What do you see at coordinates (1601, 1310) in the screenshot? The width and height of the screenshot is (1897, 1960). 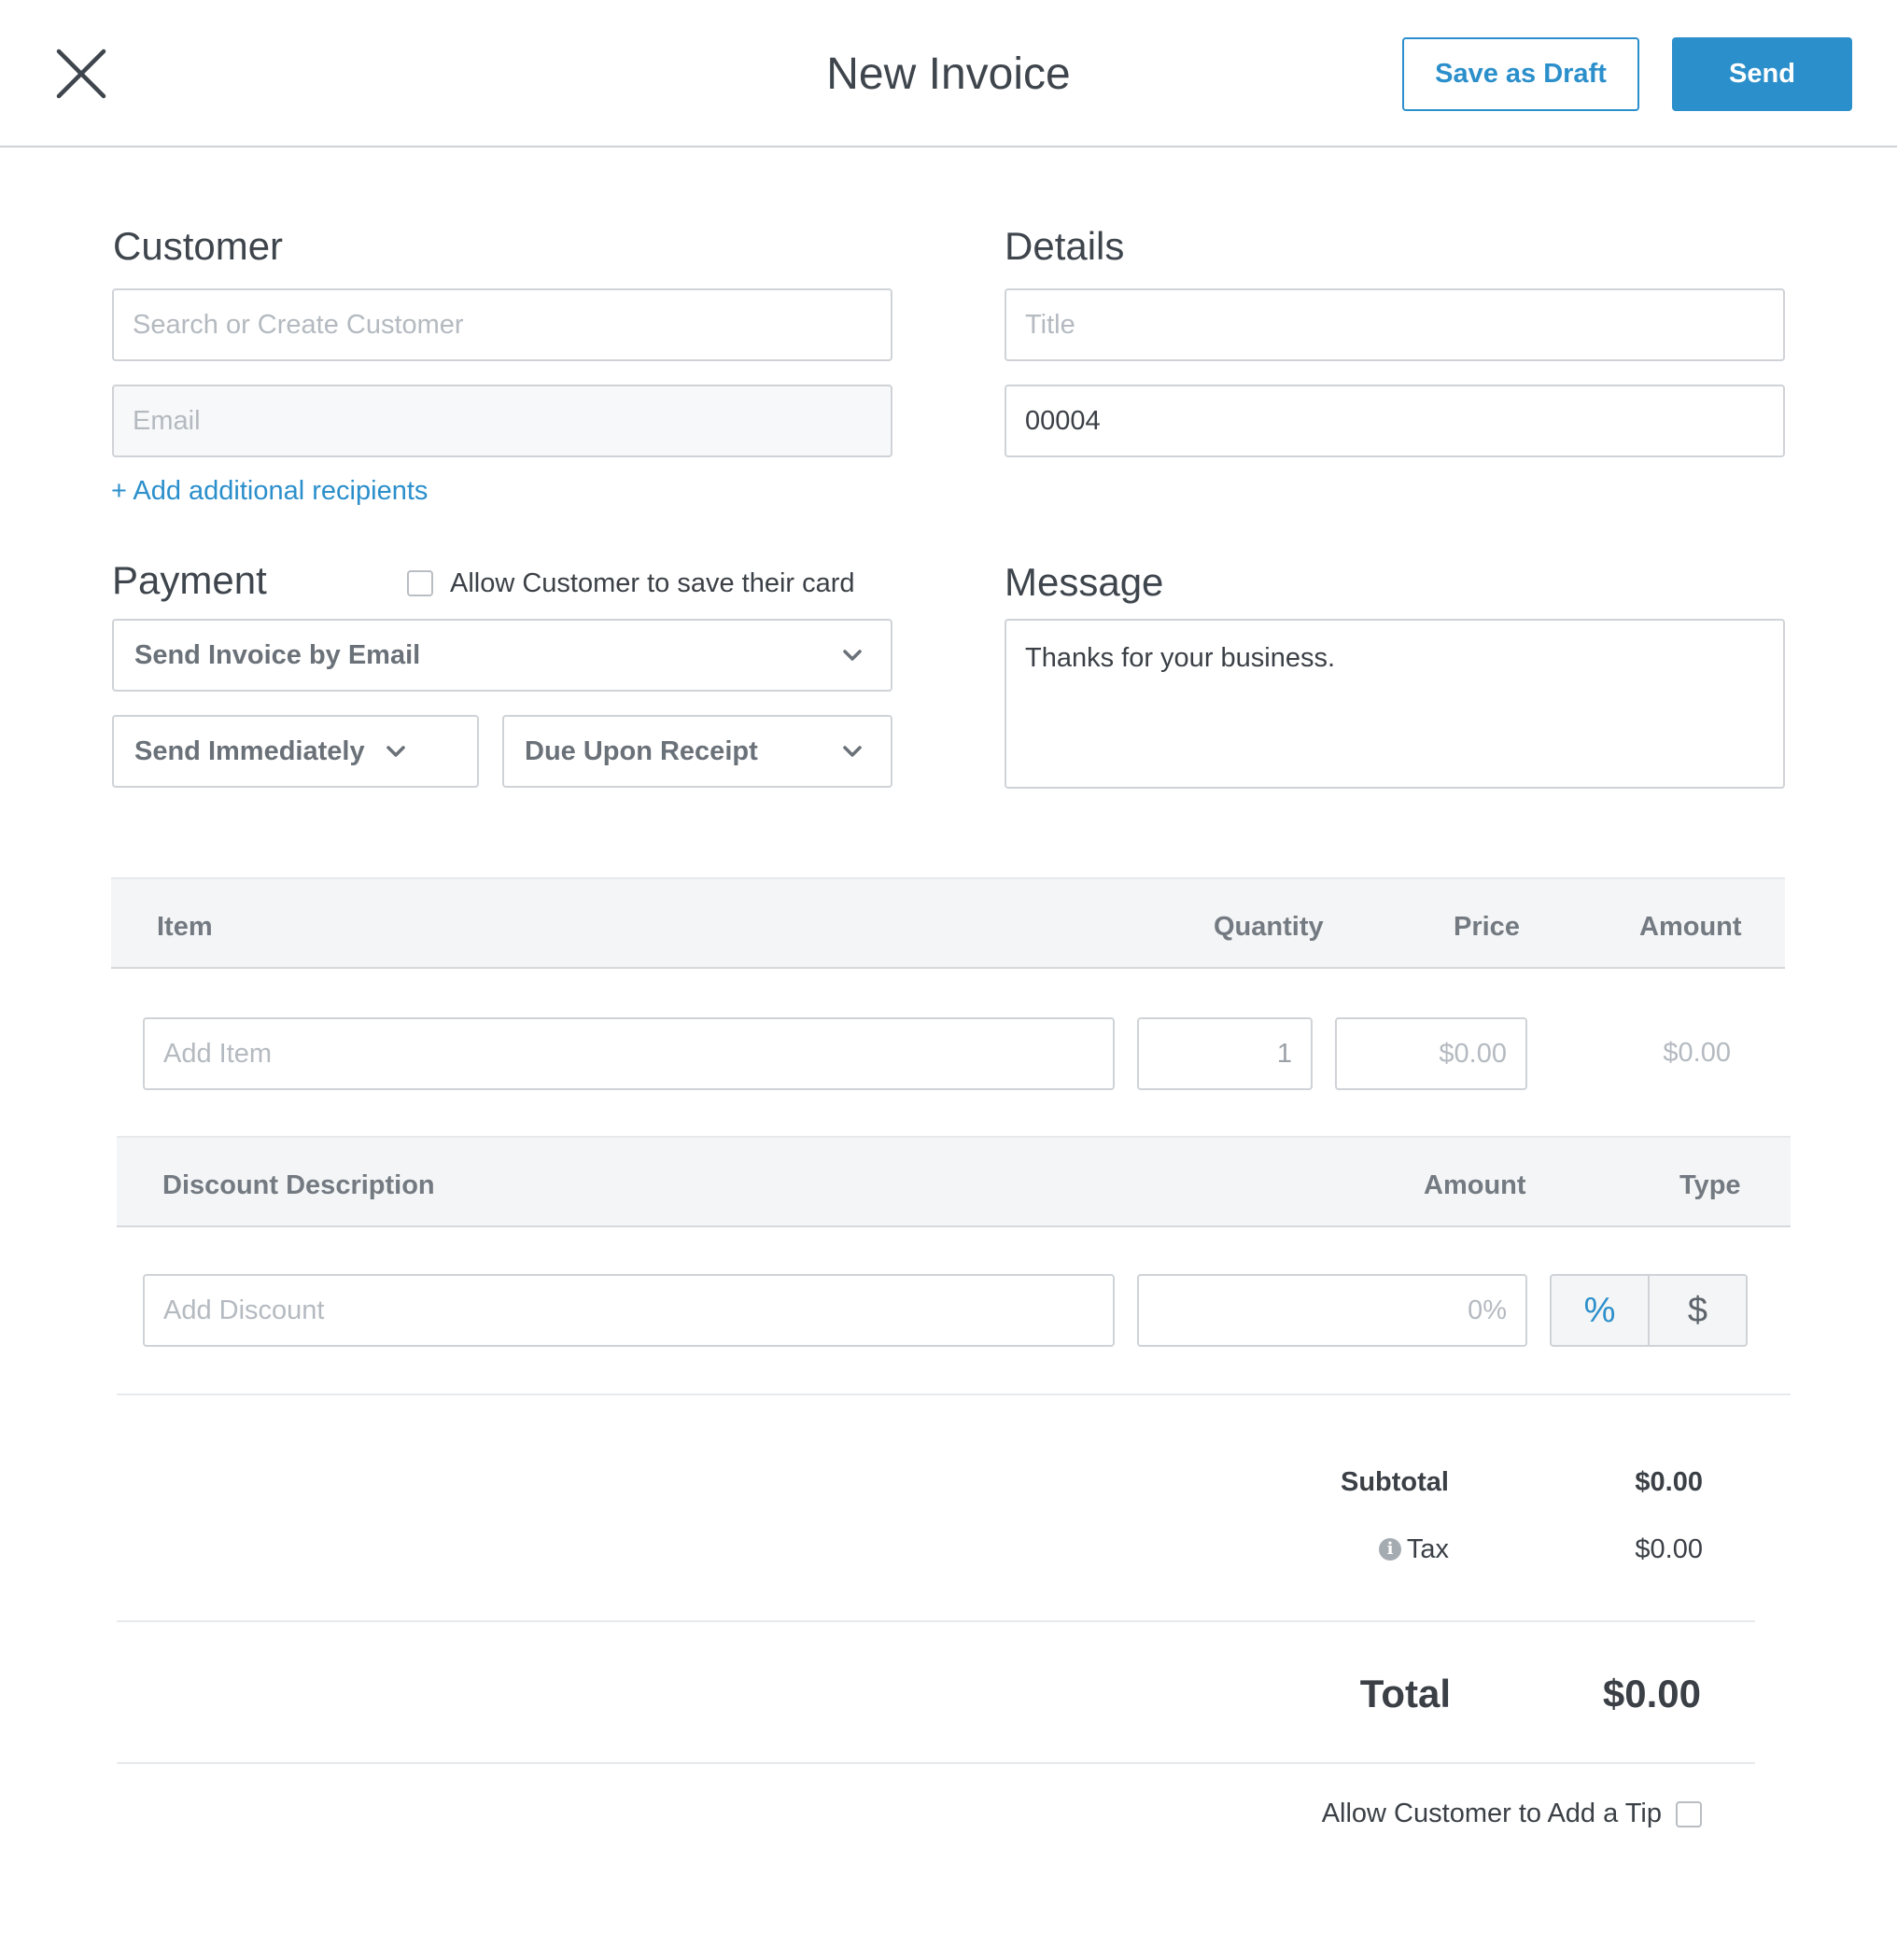 I see `percent-type-button: %` at bounding box center [1601, 1310].